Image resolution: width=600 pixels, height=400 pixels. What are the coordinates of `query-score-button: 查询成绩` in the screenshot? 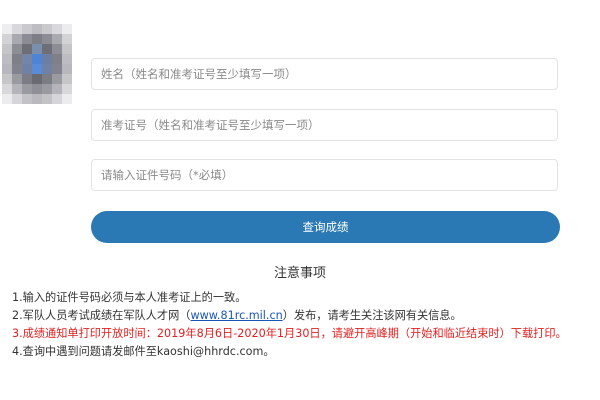 It's located at (325, 227).